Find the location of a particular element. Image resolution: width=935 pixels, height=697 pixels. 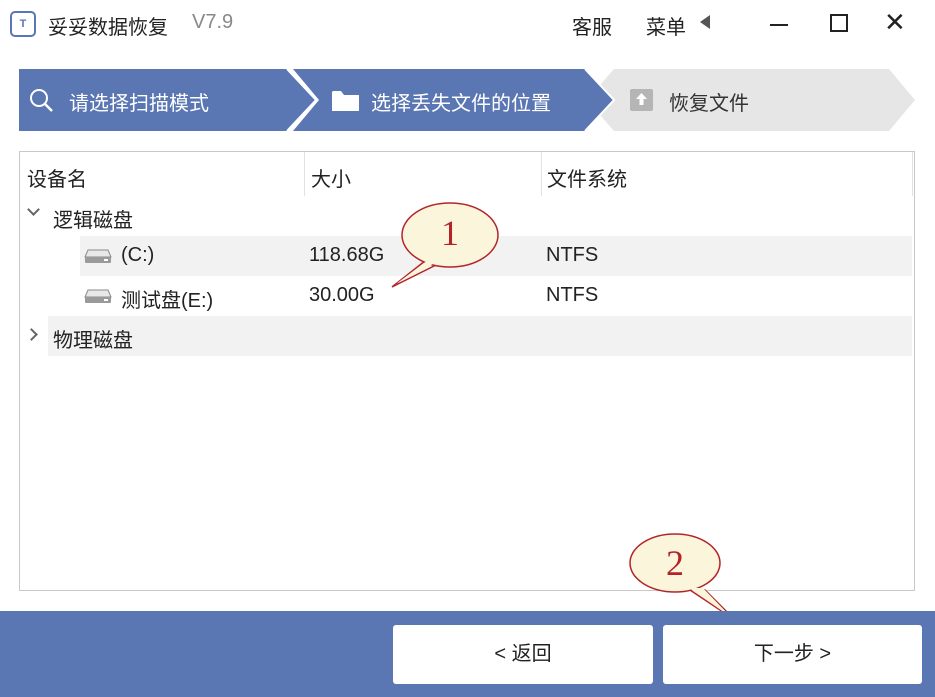

device-name: 测试盘(E:) is located at coordinates (167, 301).